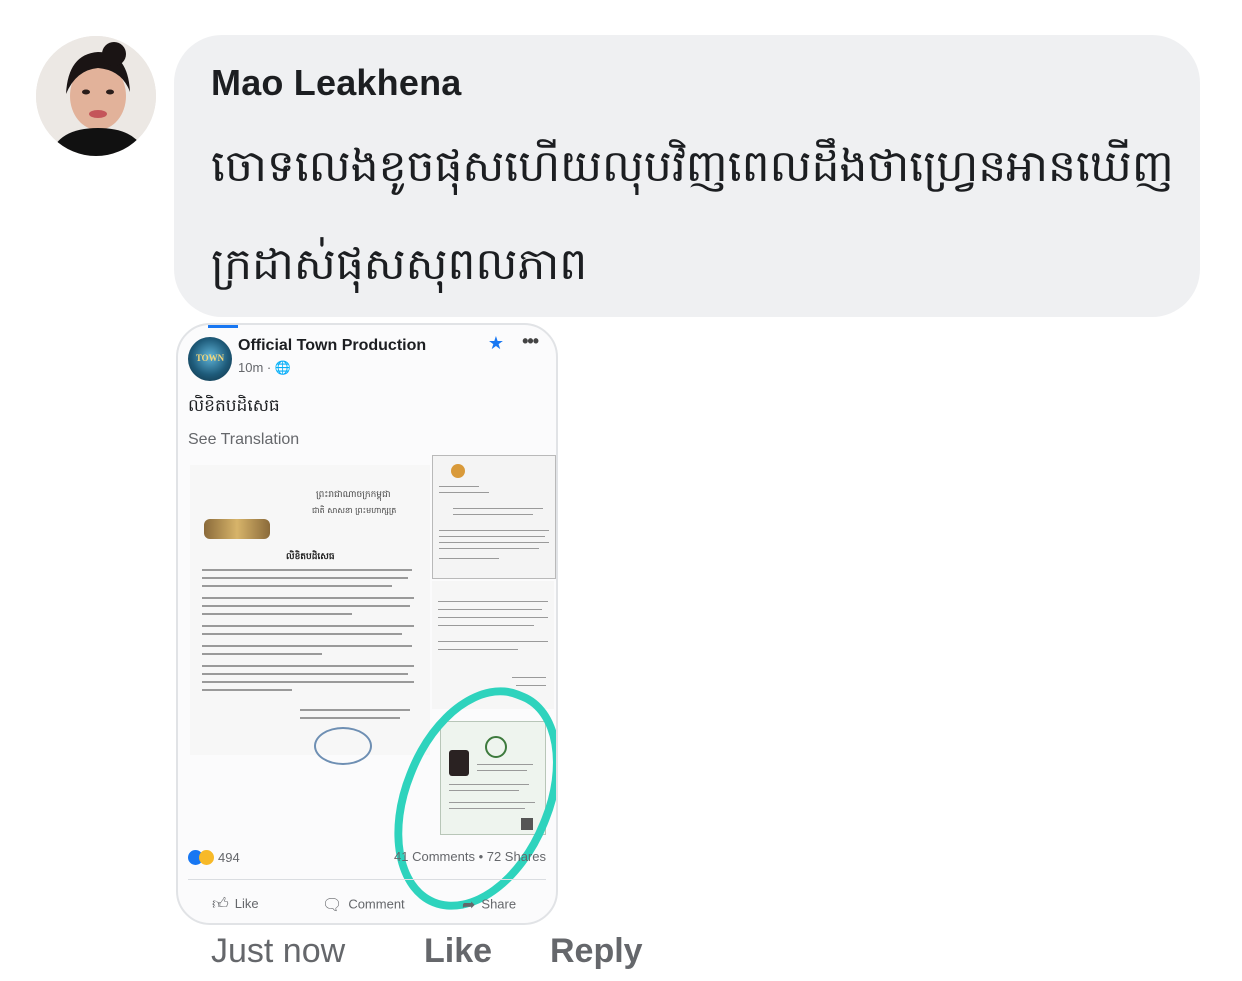  I want to click on profile-photo, so click(96, 96).